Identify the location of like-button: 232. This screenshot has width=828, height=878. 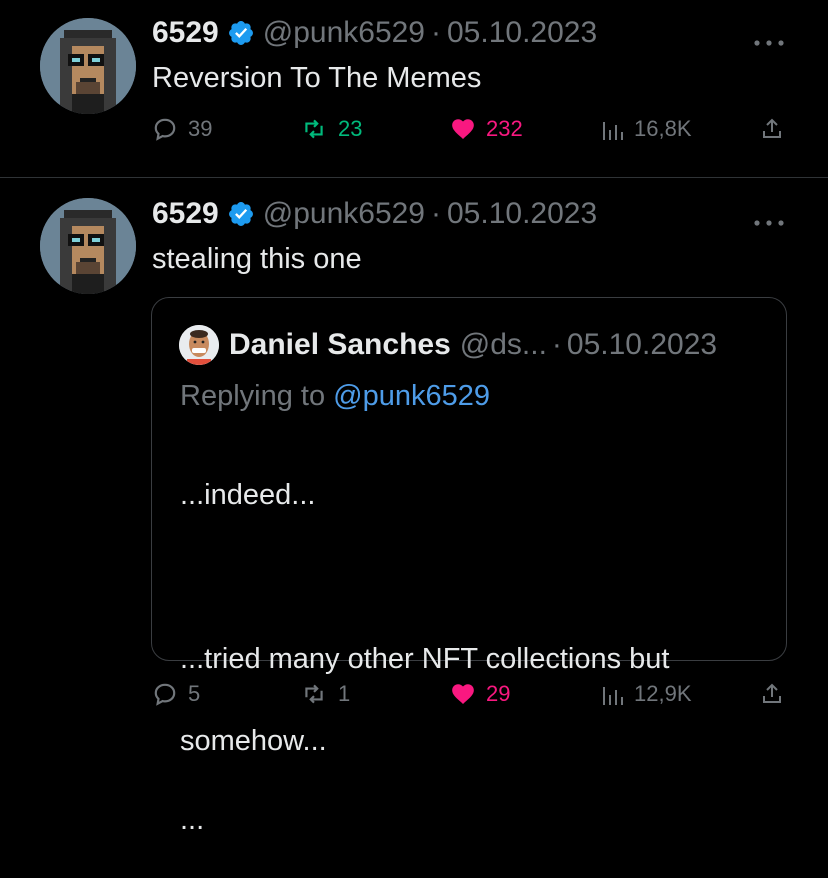
(486, 129).